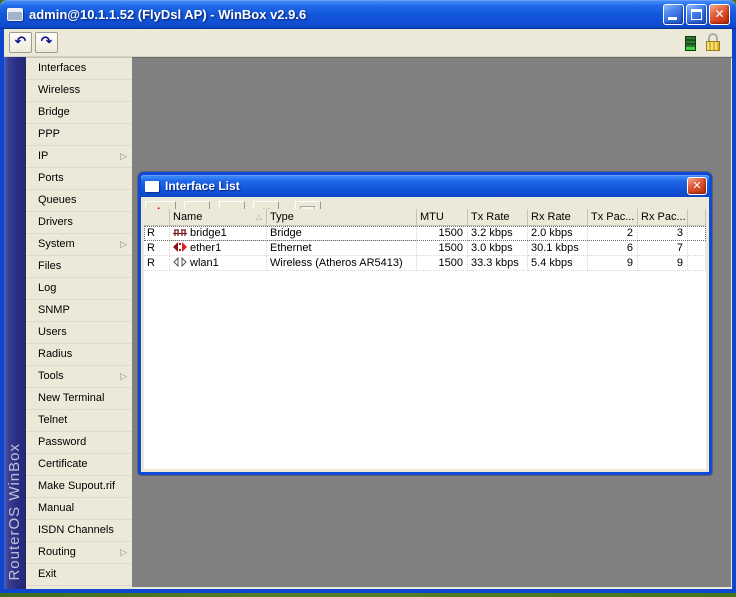 This screenshot has width=736, height=597. I want to click on window-controls: ✕, so click(696, 14).